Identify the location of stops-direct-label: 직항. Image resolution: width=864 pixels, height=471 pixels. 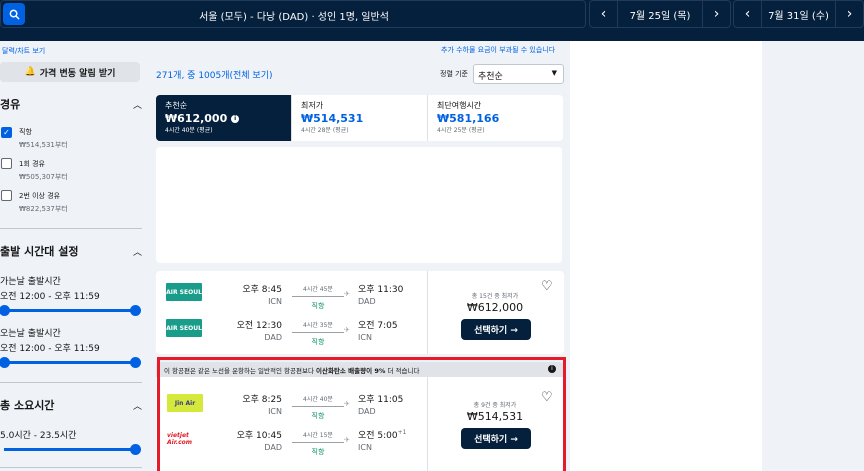
(25, 132).